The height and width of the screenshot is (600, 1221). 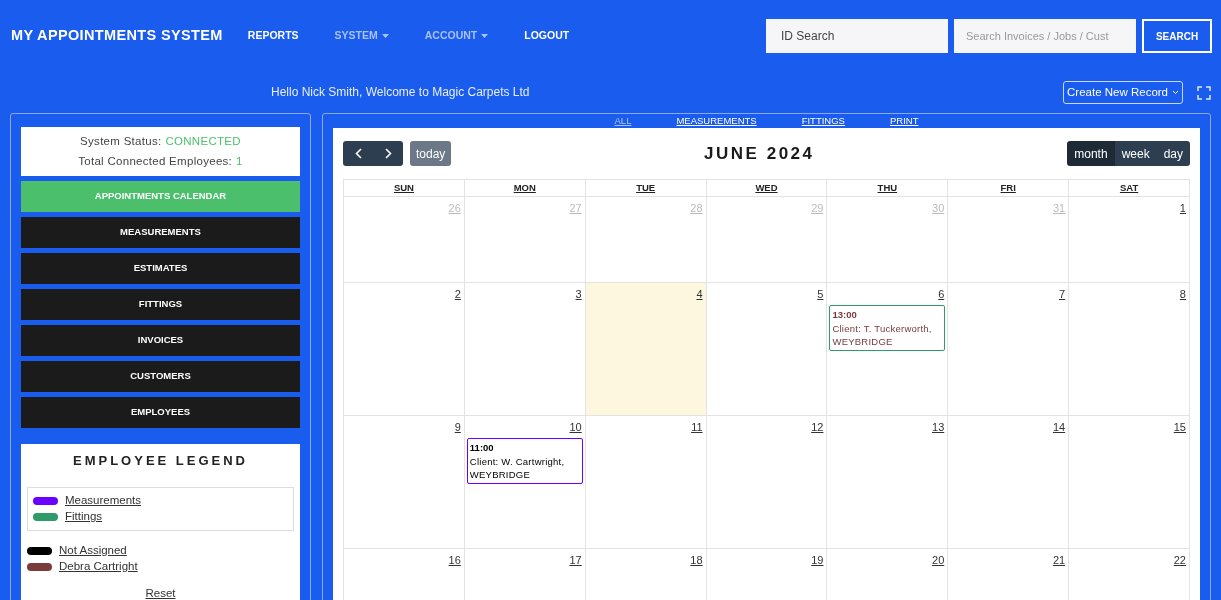 I want to click on weekday-header: WED, so click(x=766, y=188).